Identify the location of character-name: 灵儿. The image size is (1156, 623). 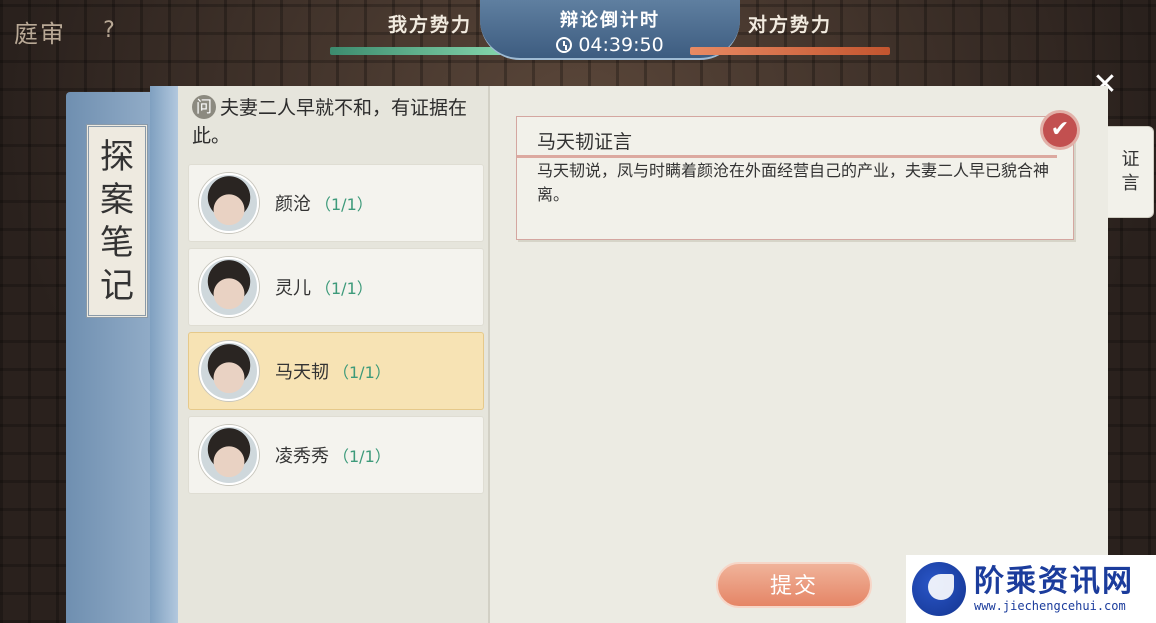
(293, 288).